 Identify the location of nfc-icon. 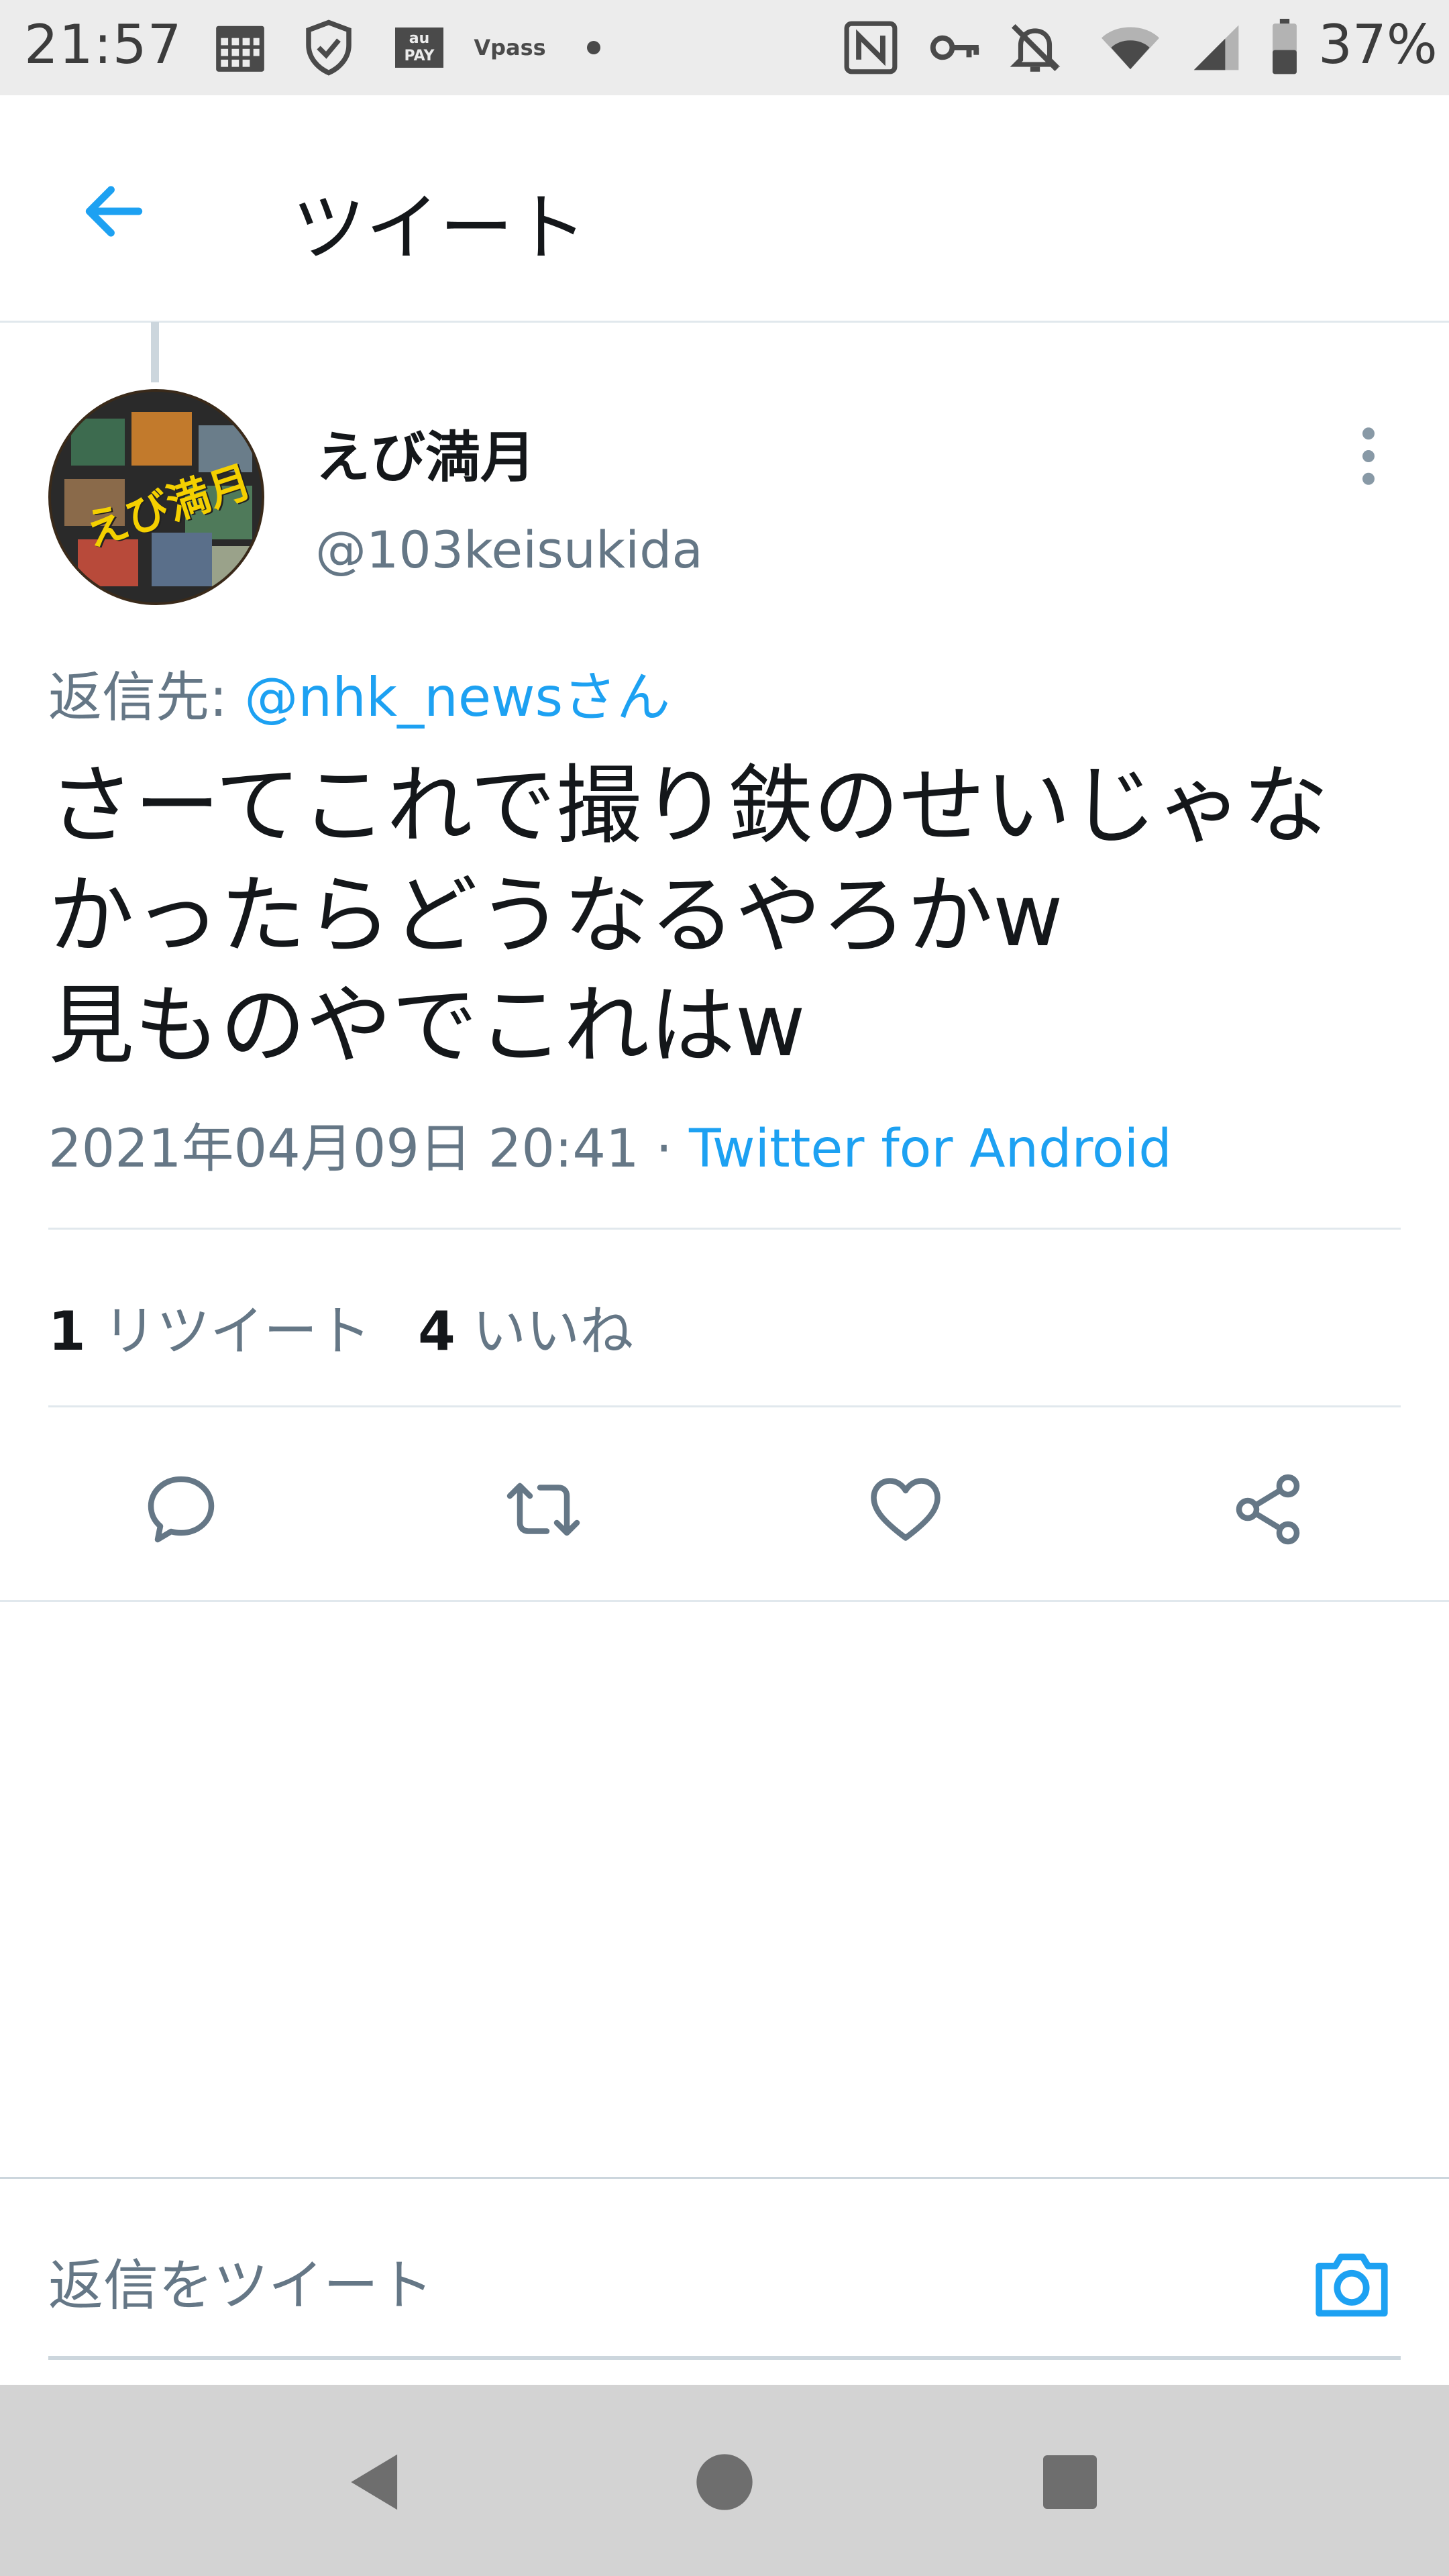
(871, 47).